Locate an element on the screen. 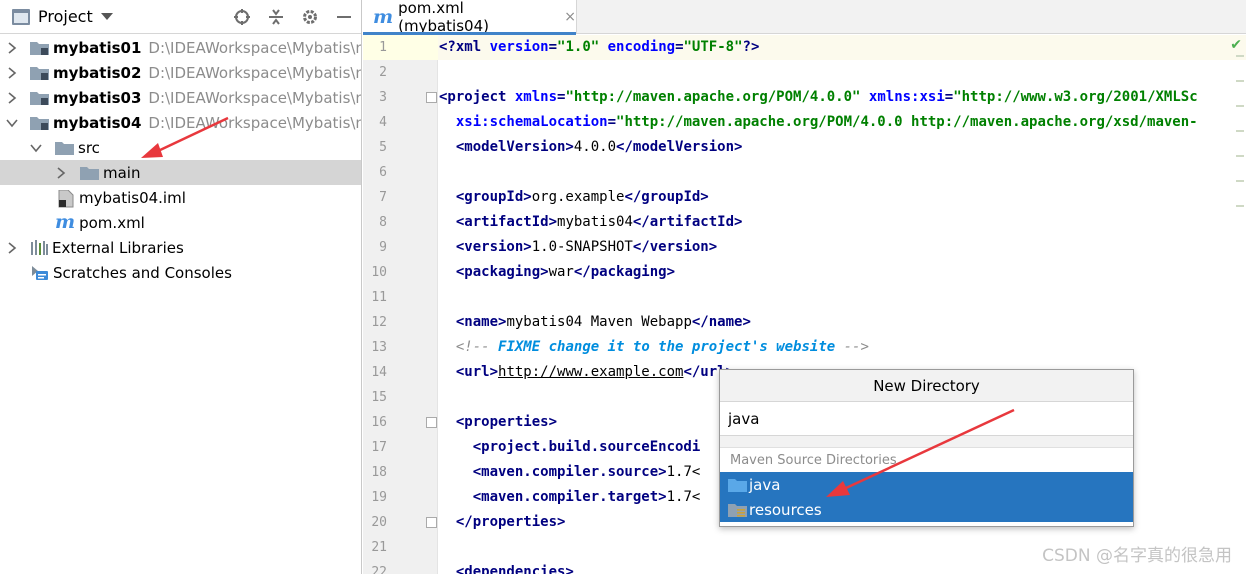  directory-name-input is located at coordinates (926, 419).